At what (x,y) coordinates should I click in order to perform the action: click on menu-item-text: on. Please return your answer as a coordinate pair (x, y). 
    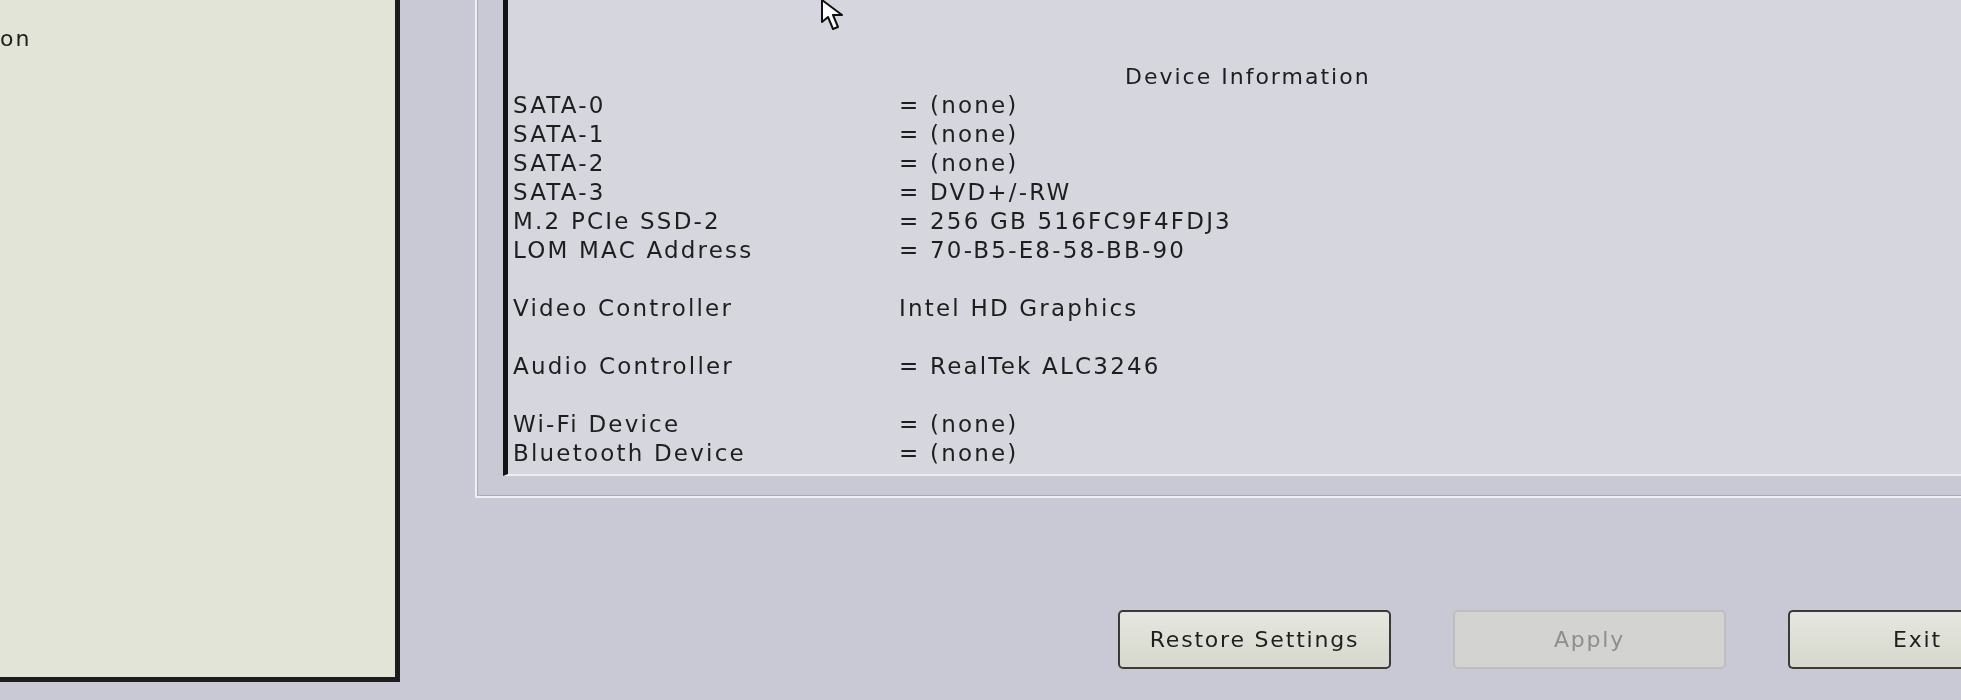
    Looking at the image, I should click on (16, 39).